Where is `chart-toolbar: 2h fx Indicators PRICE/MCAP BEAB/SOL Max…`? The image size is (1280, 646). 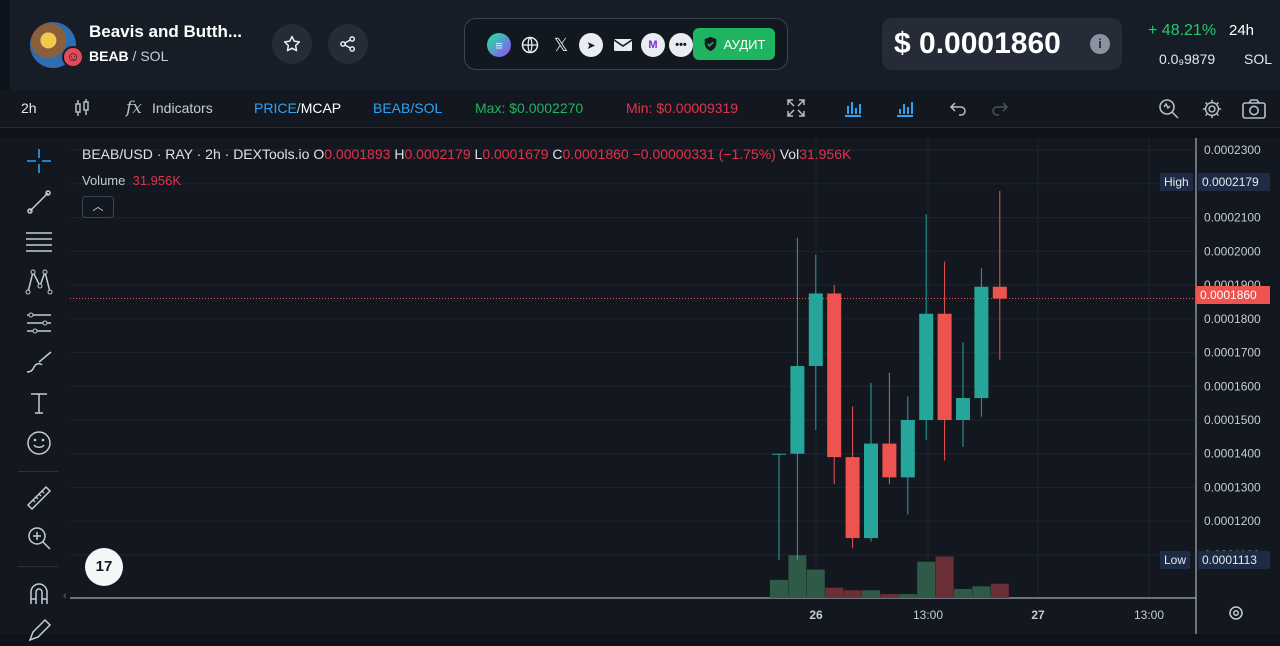 chart-toolbar: 2h fx Indicators PRICE/MCAP BEAB/SOL Max… is located at coordinates (640, 109).